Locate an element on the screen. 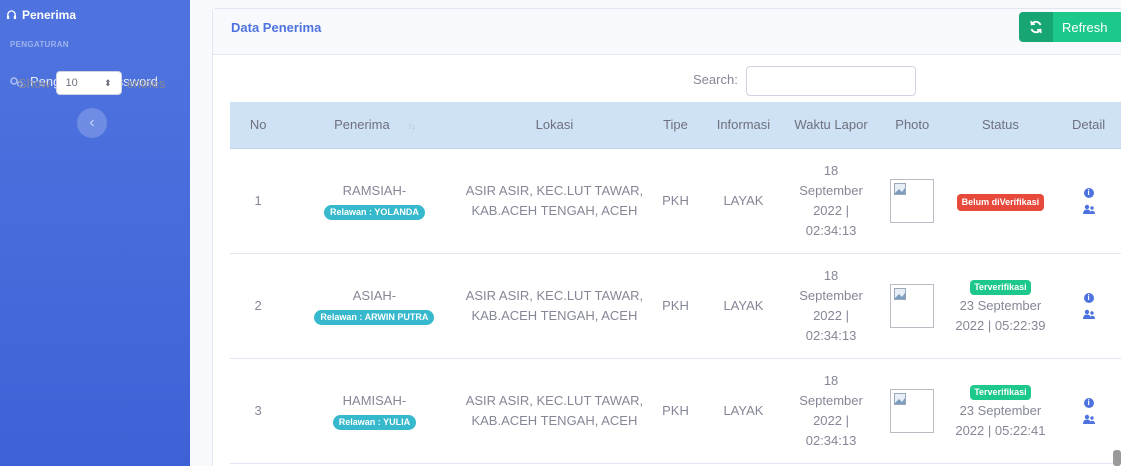  sidebar-toggle-button: ‹ is located at coordinates (92, 123).